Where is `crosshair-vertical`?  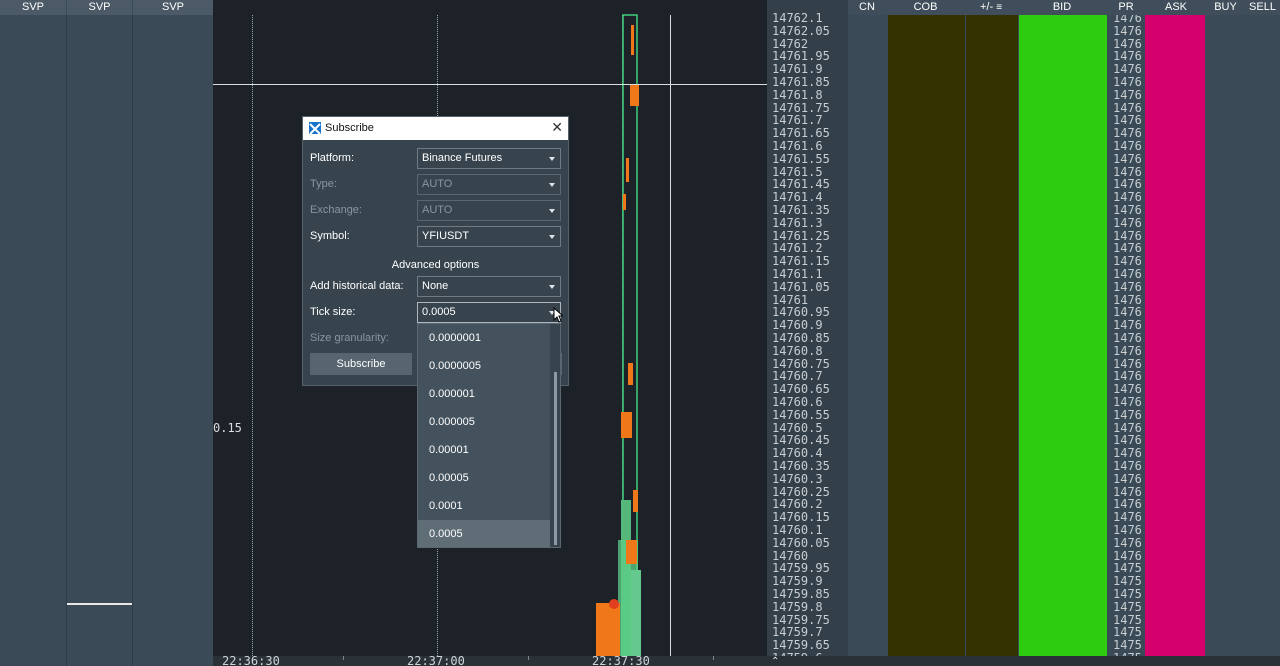
crosshair-vertical is located at coordinates (670, 335).